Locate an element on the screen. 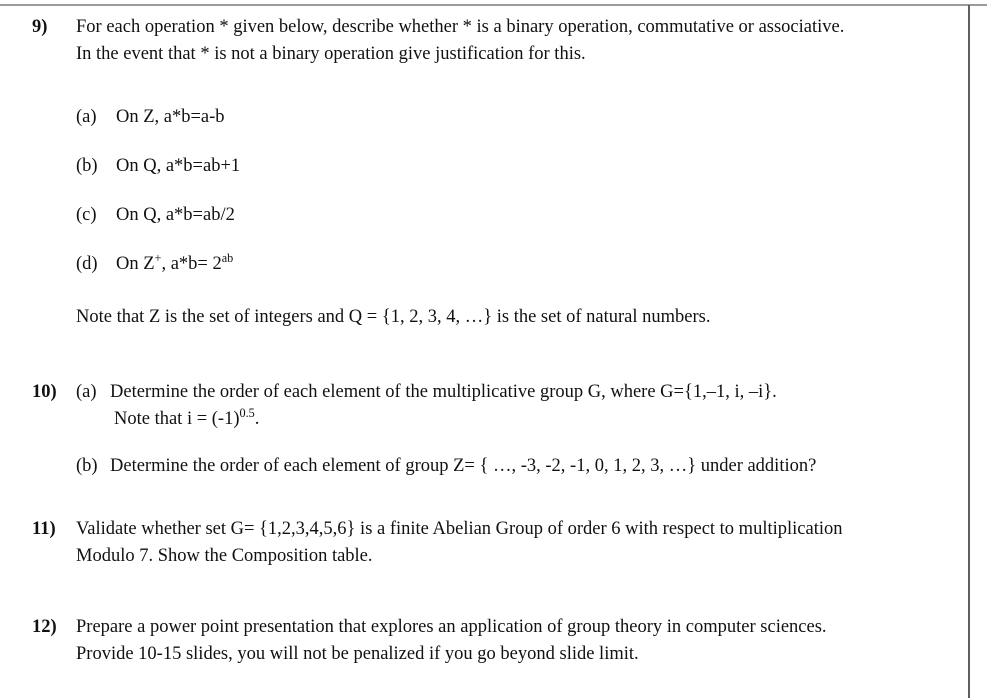  subitem-d-text-mid: , a*b= 2 is located at coordinates (191, 264).